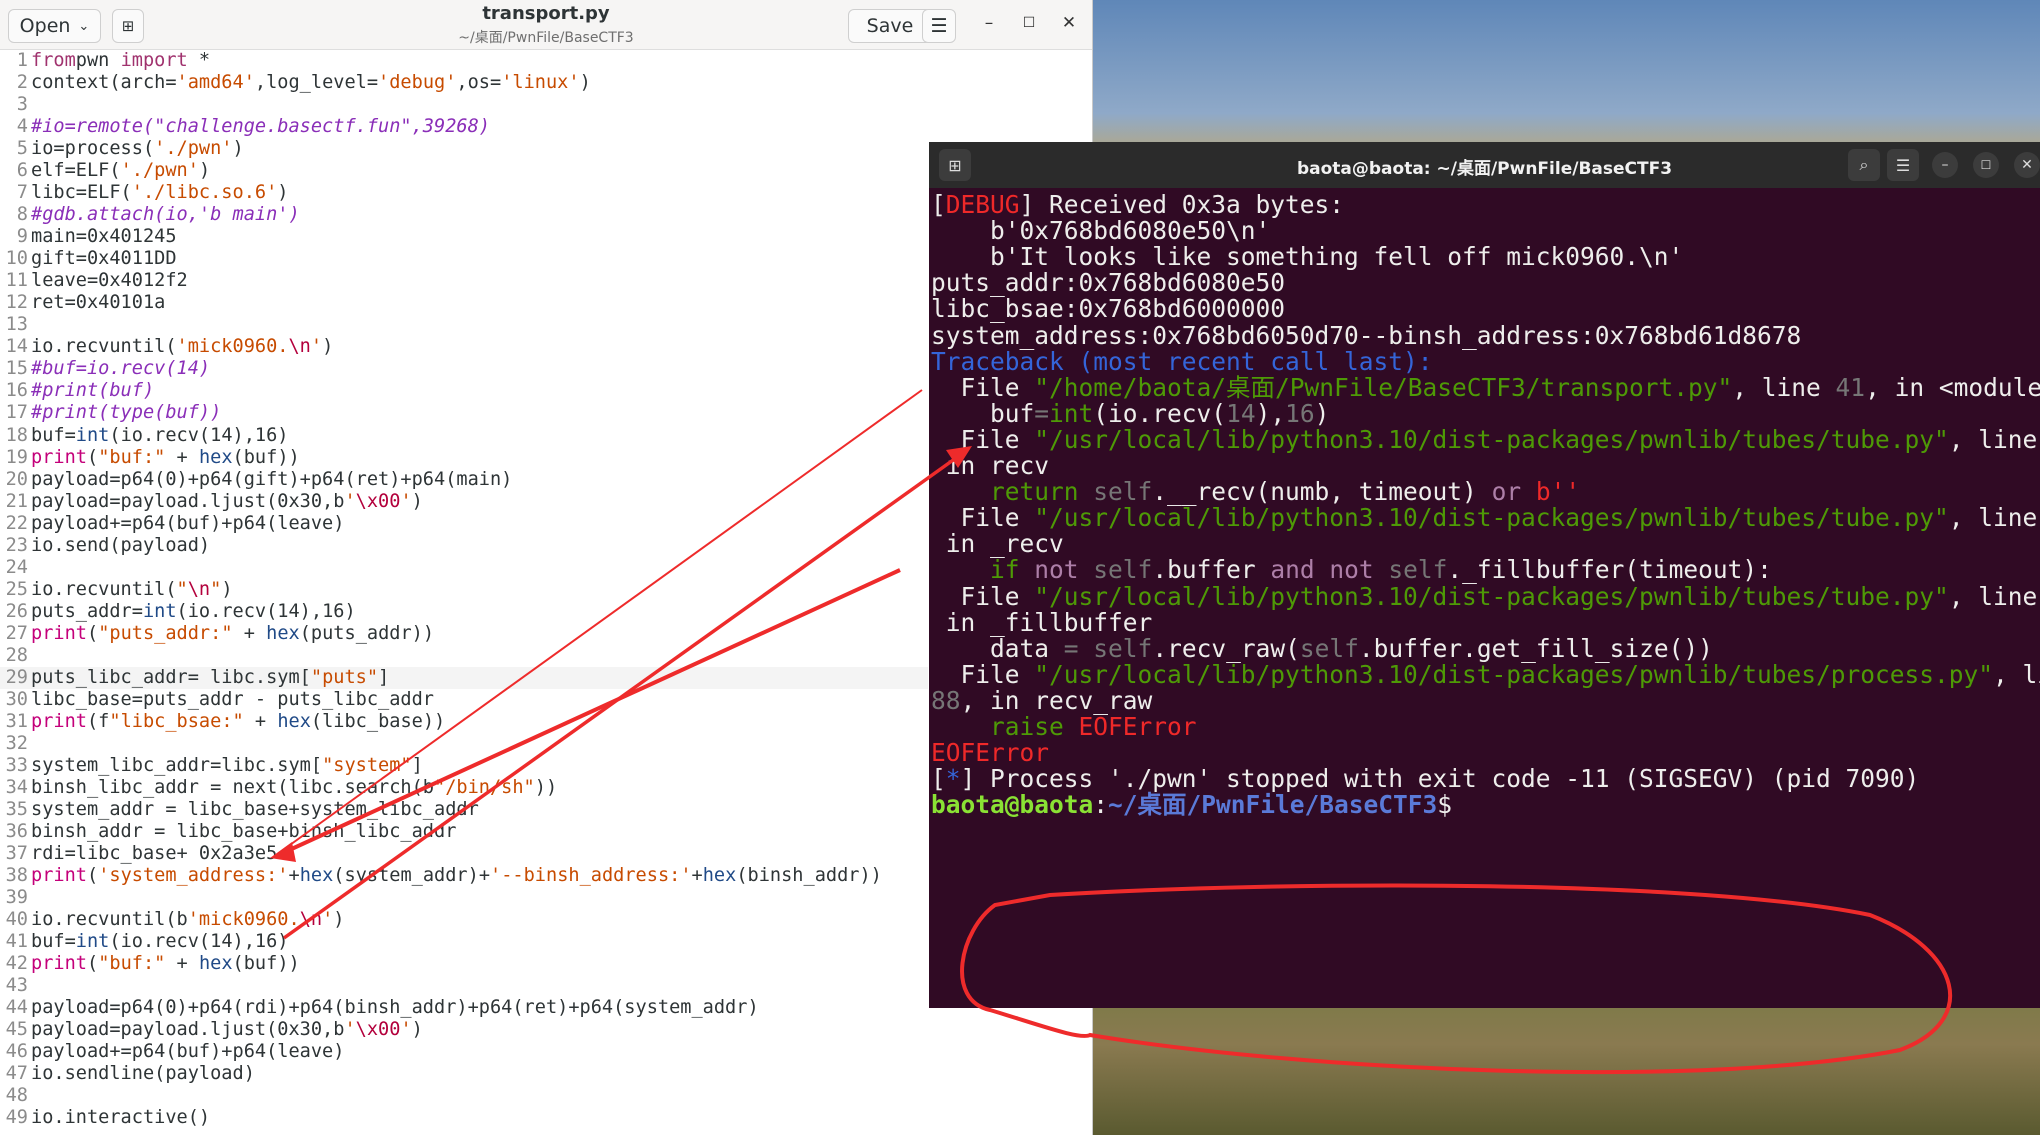 Image resolution: width=2040 pixels, height=1135 pixels. Describe the element at coordinates (959, 457) in the screenshot. I see `annotation-arrowhead-right` at that location.